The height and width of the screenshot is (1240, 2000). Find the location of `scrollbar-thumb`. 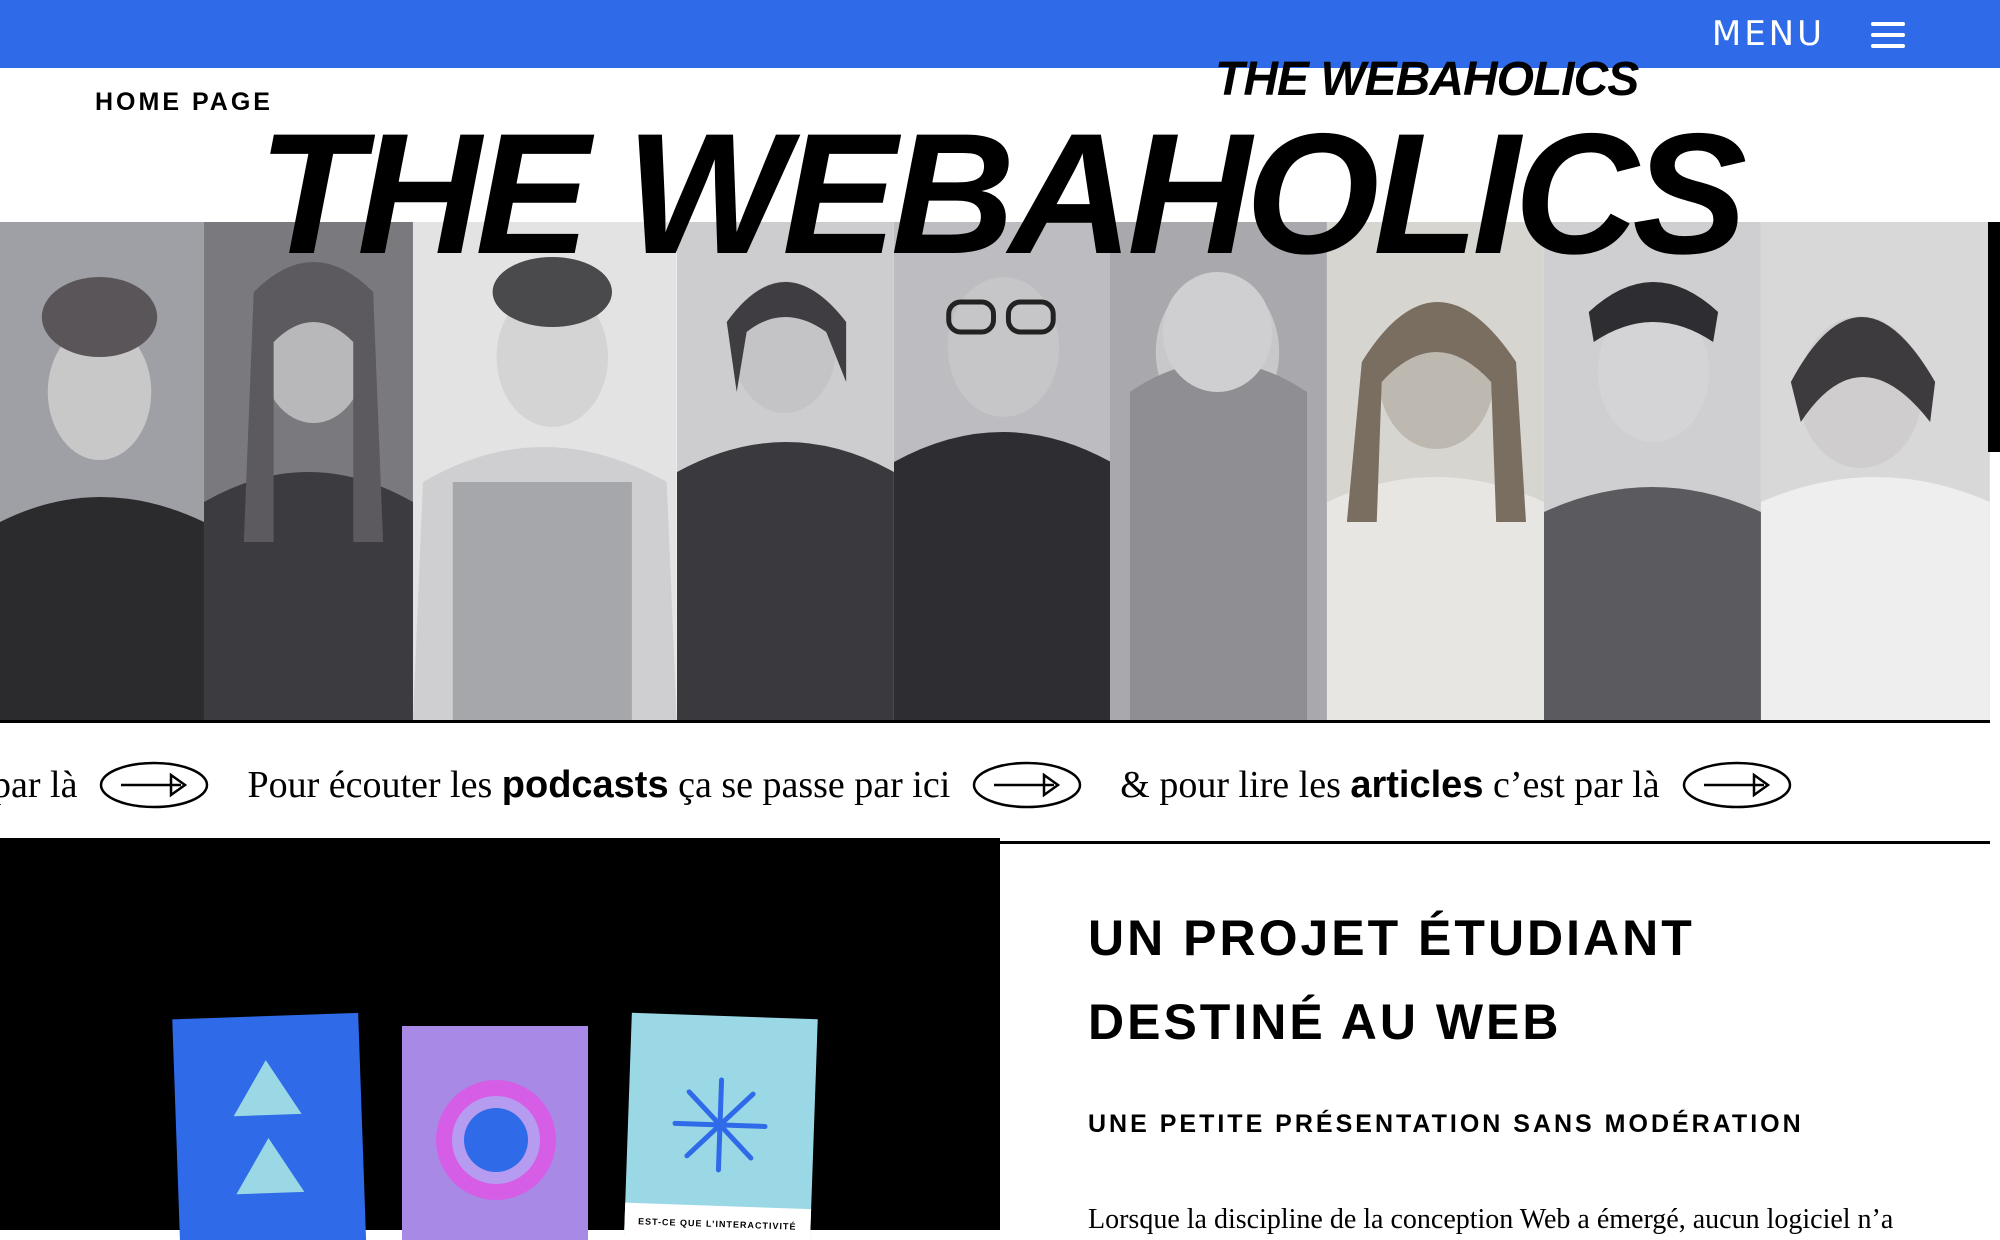

scrollbar-thumb is located at coordinates (1994, 337).